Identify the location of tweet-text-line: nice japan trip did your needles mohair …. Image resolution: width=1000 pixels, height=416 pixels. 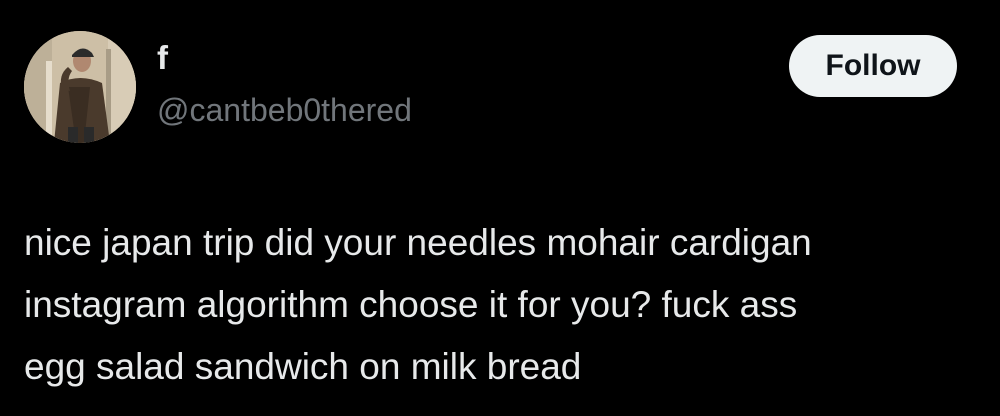
(418, 242).